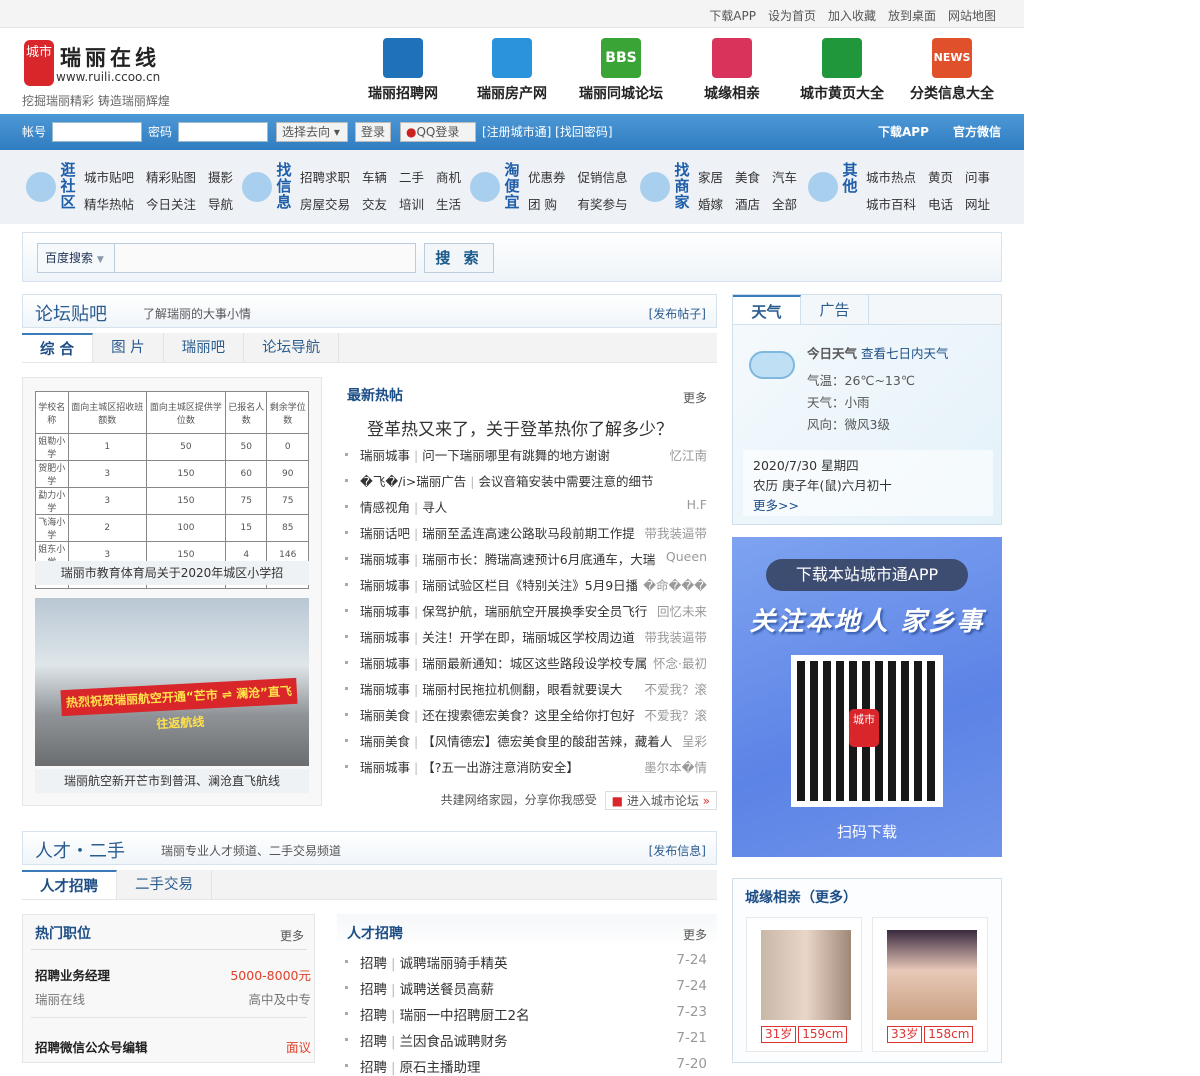  I want to click on post-text: 还在搜索德宏美食？这里全给你打包好, so click(528, 715).